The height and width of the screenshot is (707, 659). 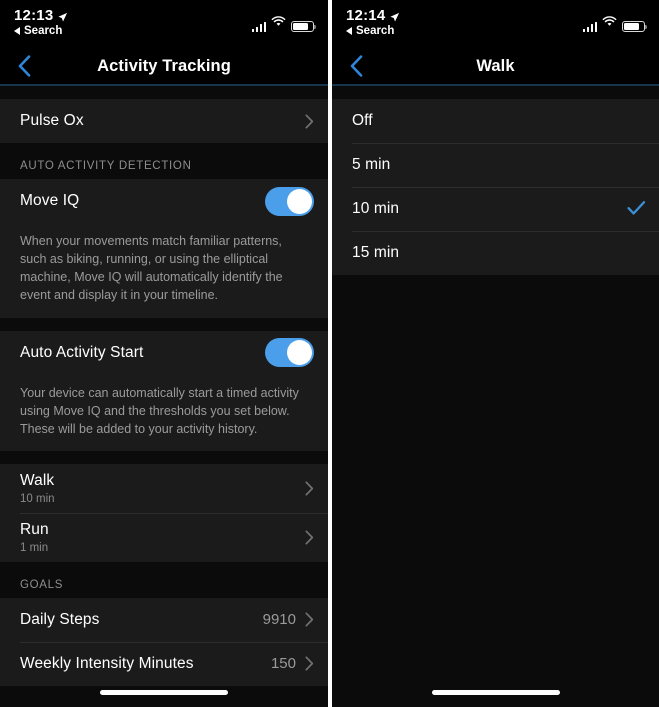 I want to click on option-row-5-min: 5 min, so click(x=495, y=165).